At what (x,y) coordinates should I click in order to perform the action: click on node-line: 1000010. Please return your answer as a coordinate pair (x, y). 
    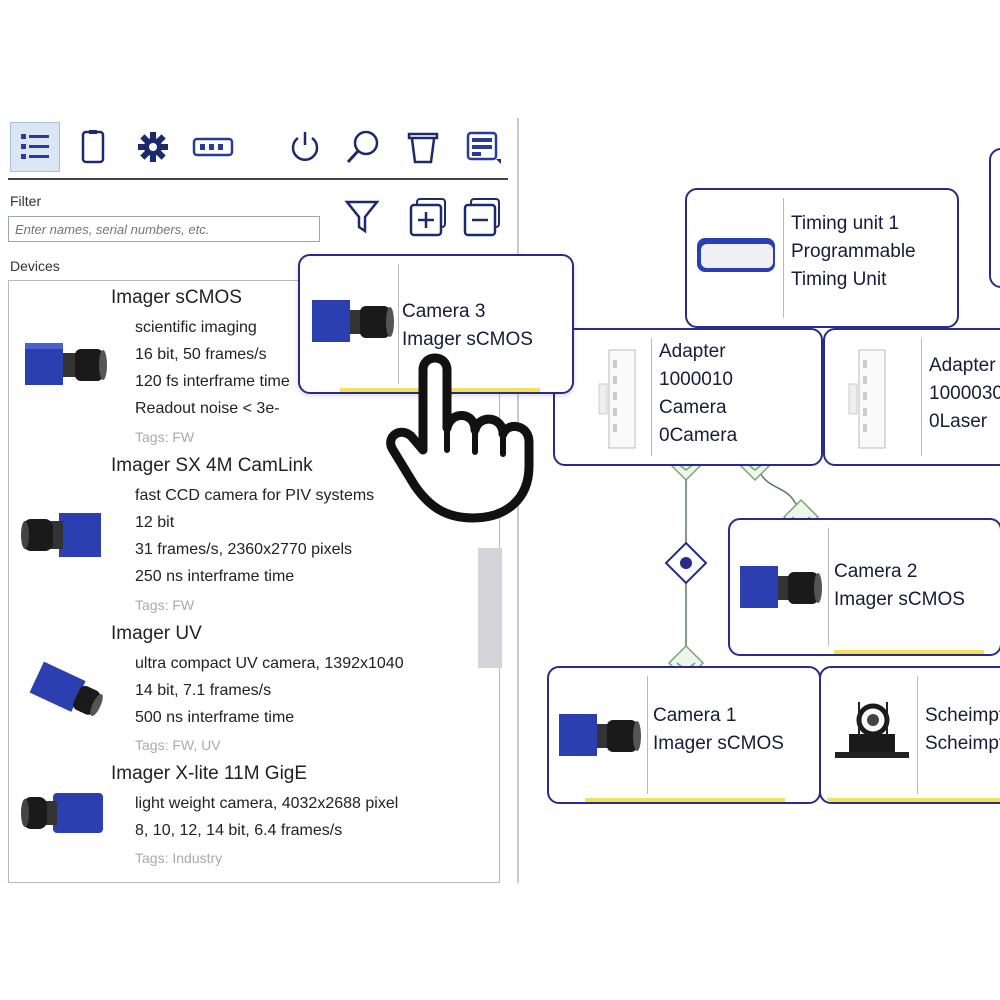
    Looking at the image, I should click on (696, 379).